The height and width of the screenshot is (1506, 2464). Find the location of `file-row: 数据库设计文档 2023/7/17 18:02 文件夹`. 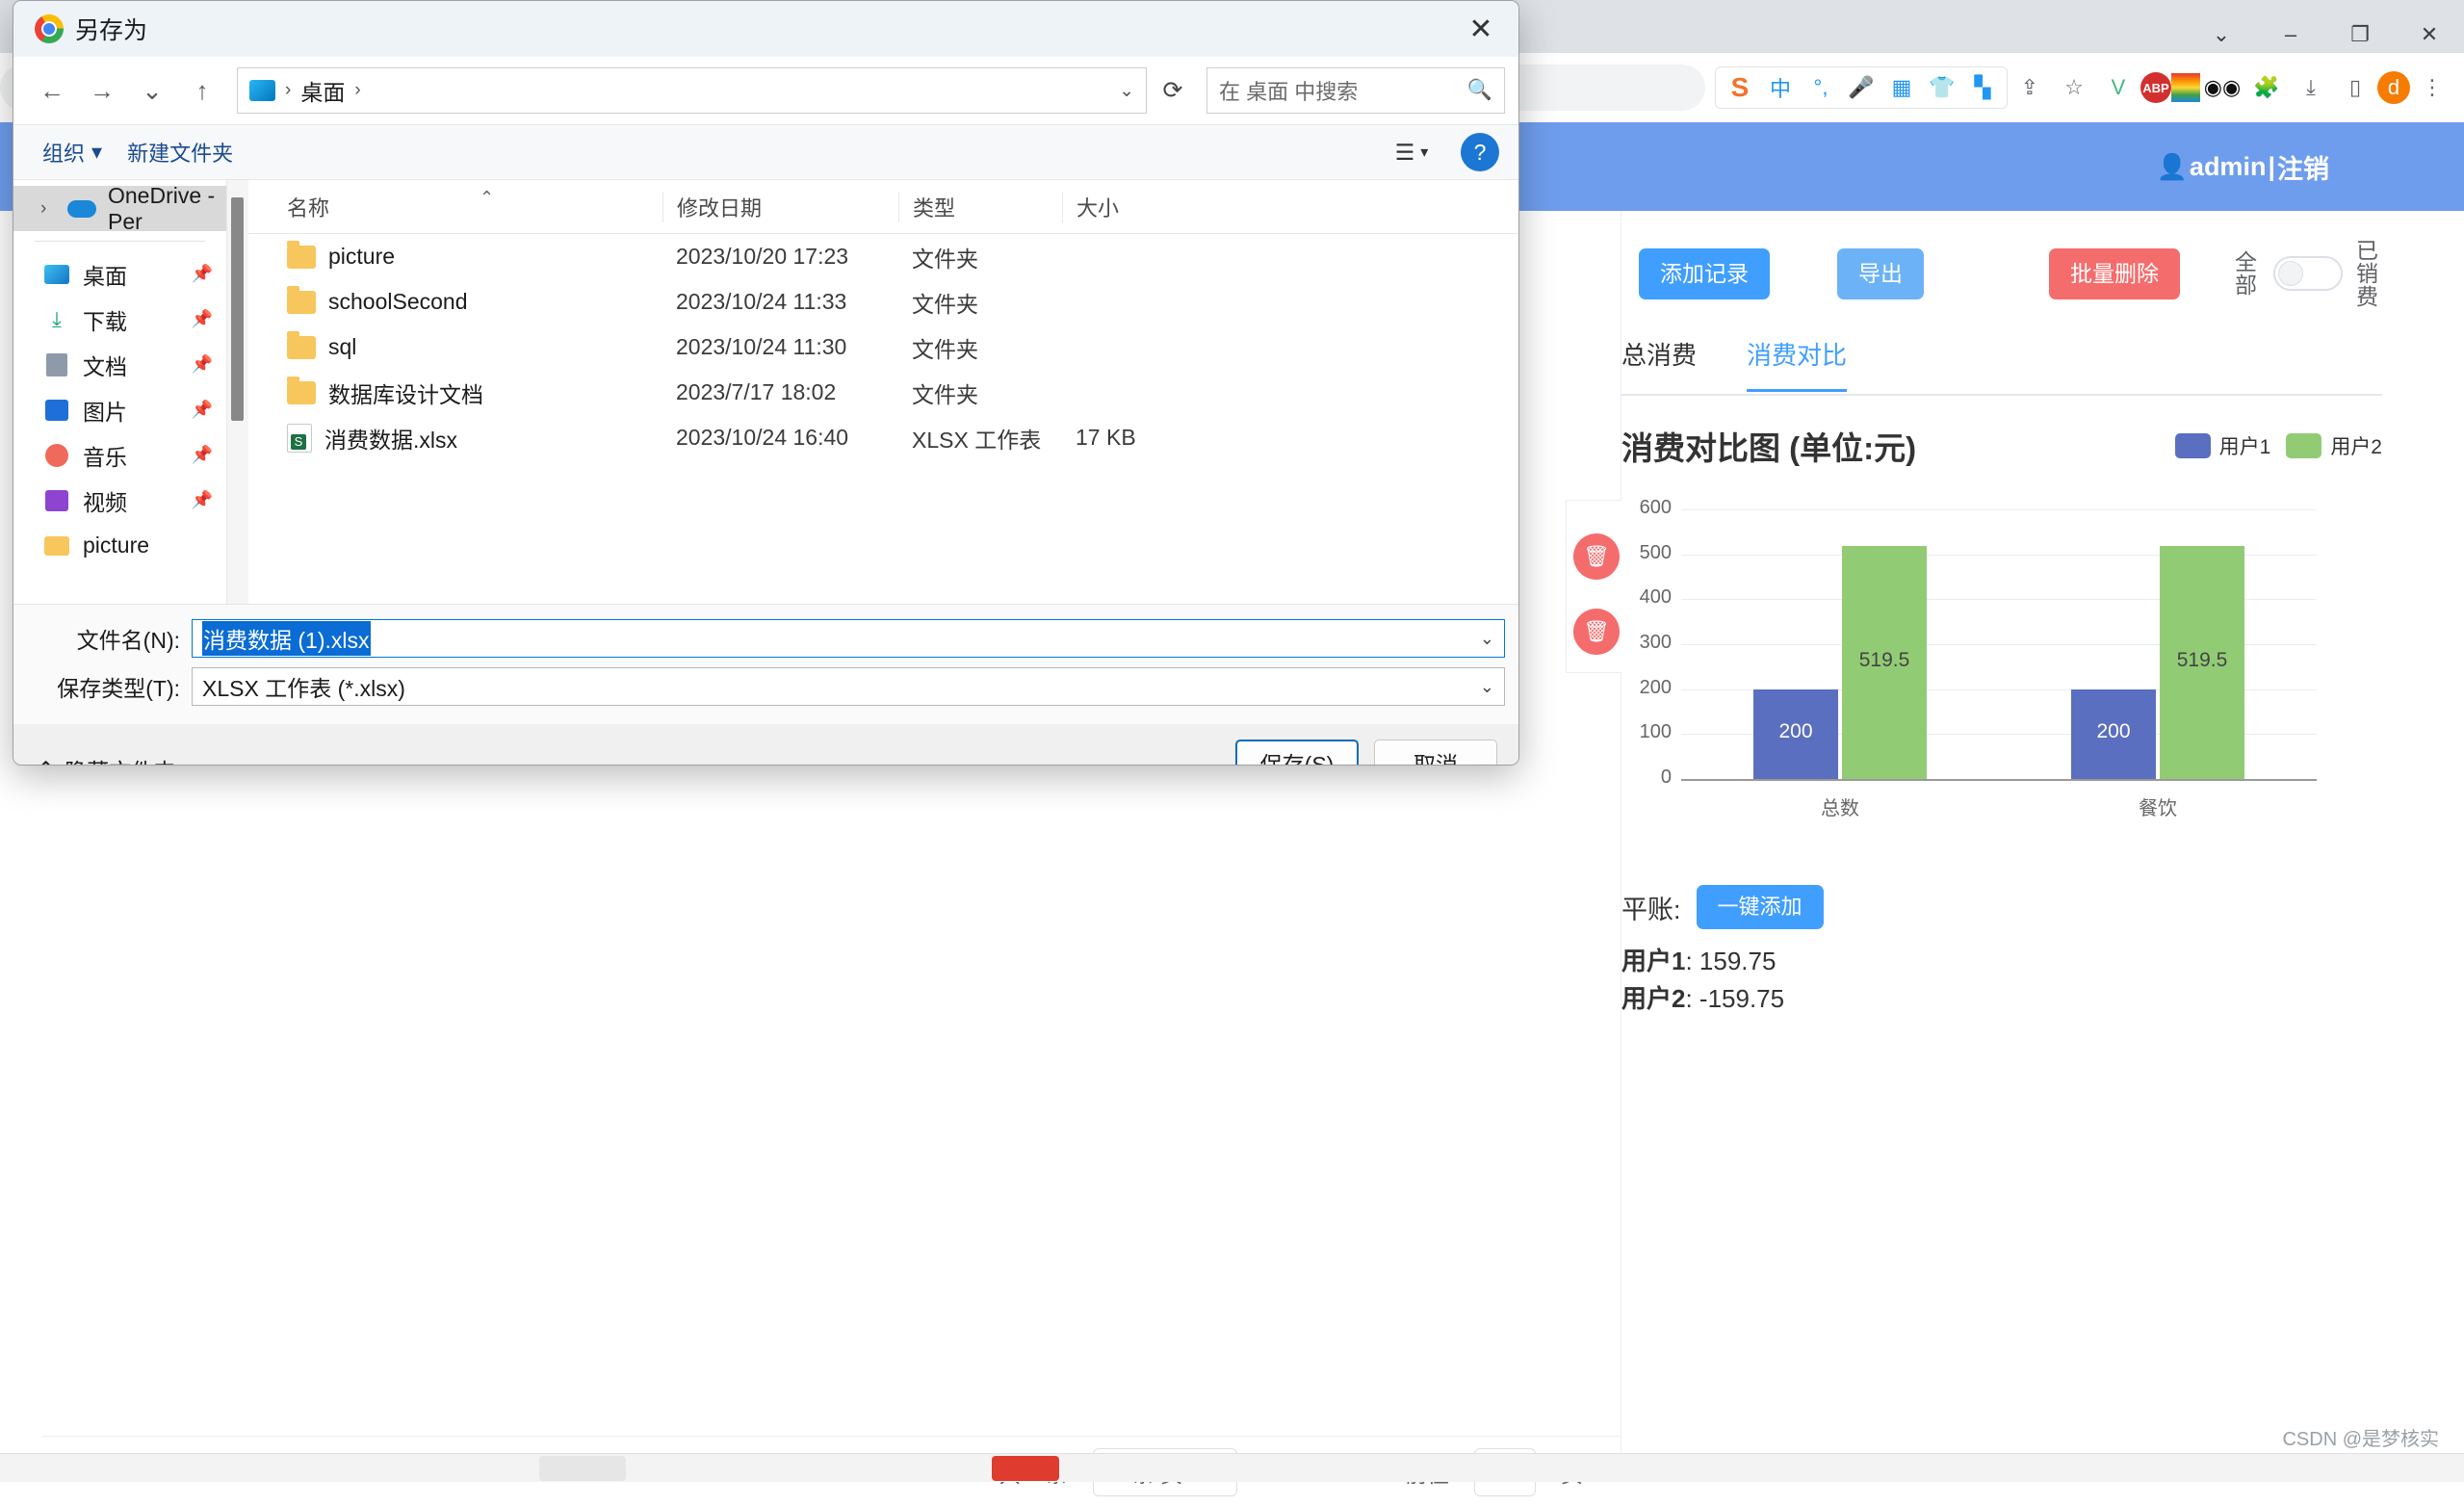

file-row: 数据库设计文档 2023/7/17 18:02 文件夹 is located at coordinates (883, 392).